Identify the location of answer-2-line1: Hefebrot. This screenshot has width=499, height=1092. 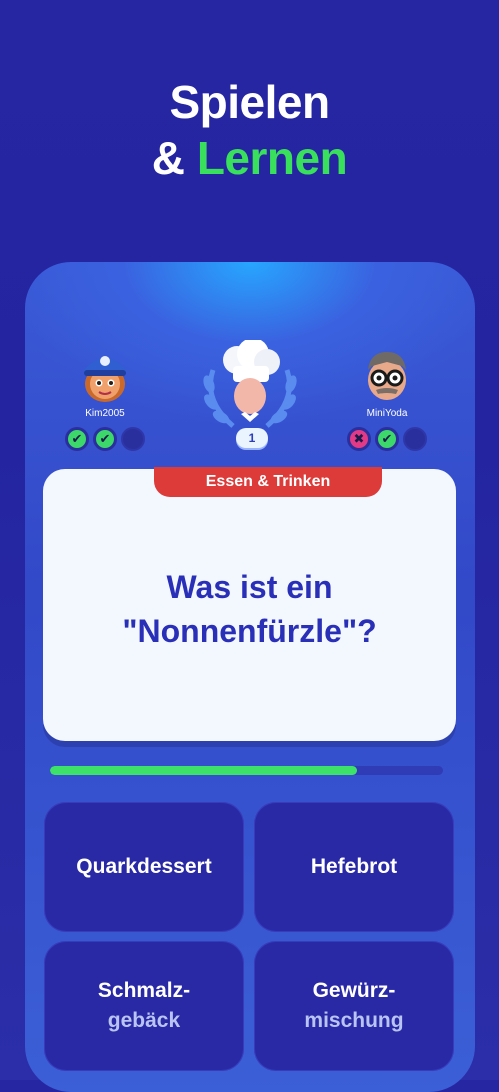
(354, 866).